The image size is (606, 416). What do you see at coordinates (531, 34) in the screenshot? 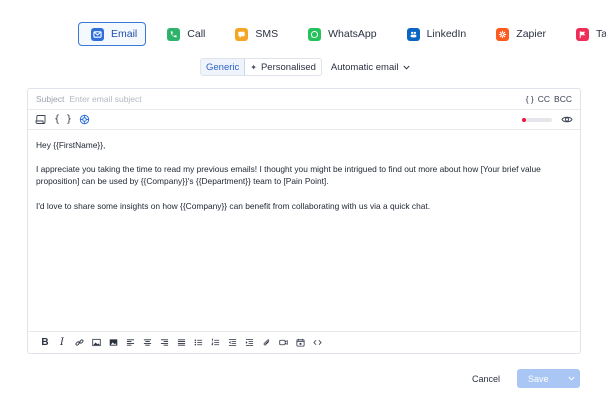
I see `tab-label: Zapier` at bounding box center [531, 34].